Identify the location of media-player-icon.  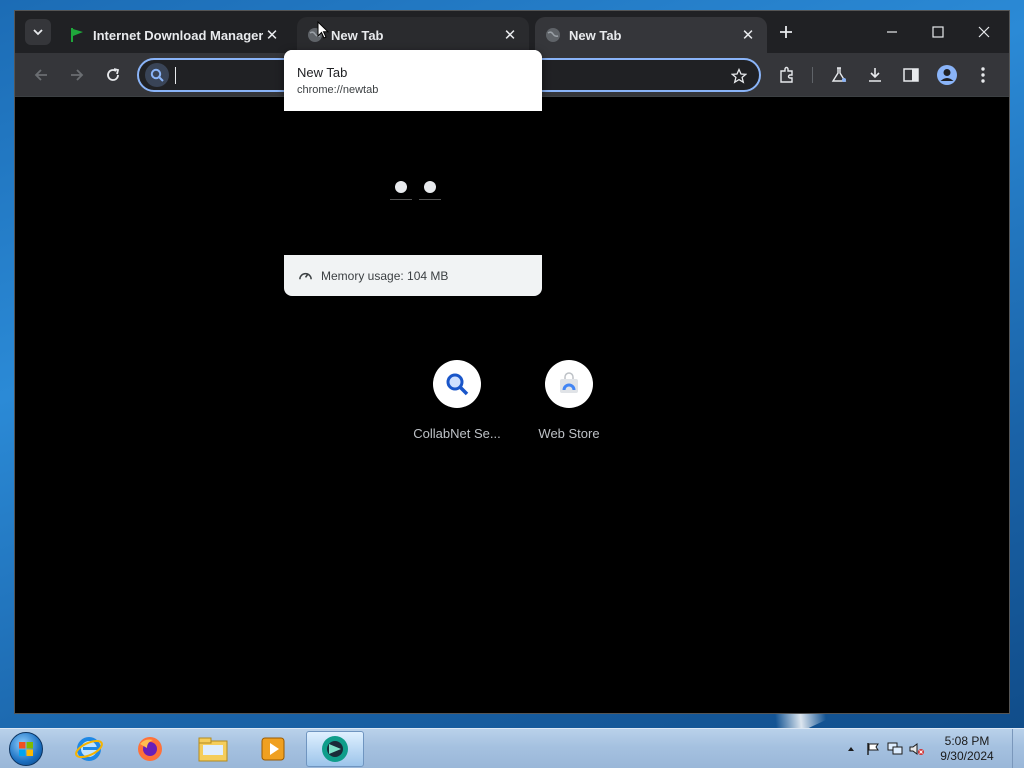
(273, 749).